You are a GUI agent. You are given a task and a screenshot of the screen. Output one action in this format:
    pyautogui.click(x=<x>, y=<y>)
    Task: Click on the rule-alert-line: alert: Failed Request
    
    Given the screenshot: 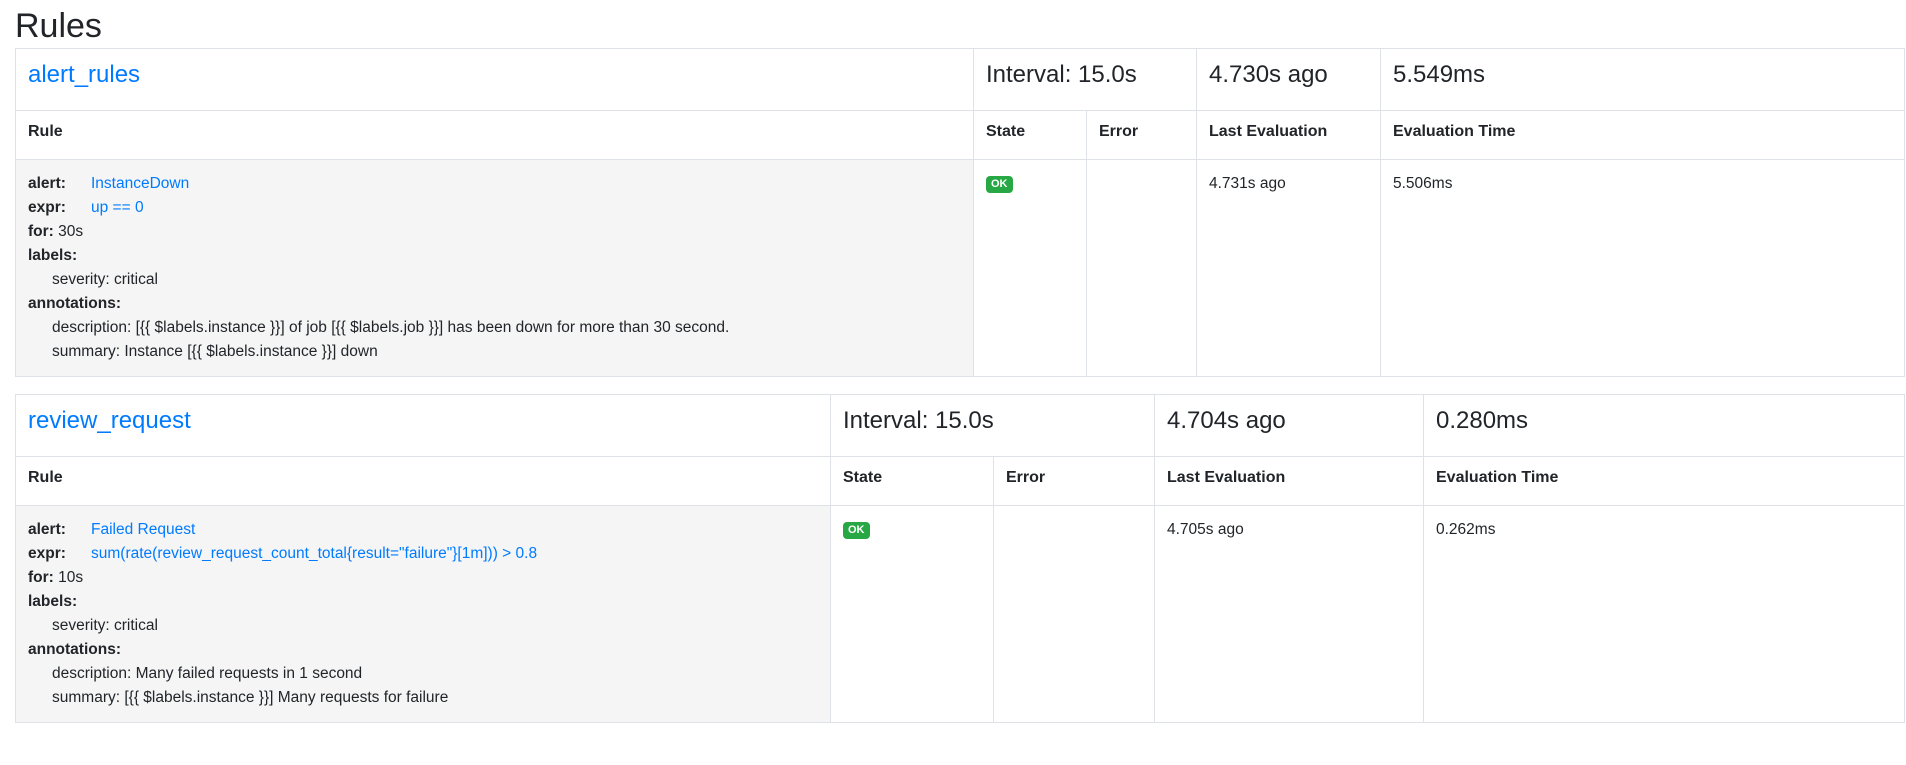 What is the action you would take?
    pyautogui.click(x=423, y=530)
    